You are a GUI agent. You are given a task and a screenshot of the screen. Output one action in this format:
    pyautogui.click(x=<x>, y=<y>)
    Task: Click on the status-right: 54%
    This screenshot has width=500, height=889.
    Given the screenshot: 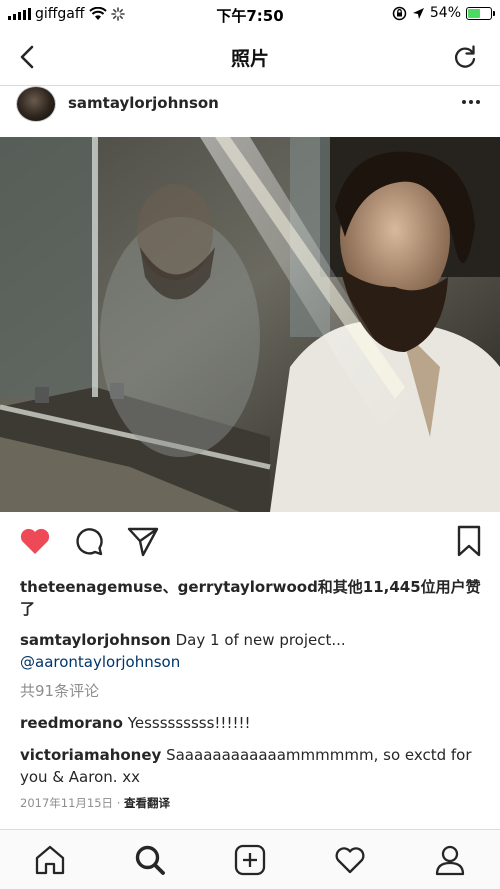 What is the action you would take?
    pyautogui.click(x=443, y=13)
    